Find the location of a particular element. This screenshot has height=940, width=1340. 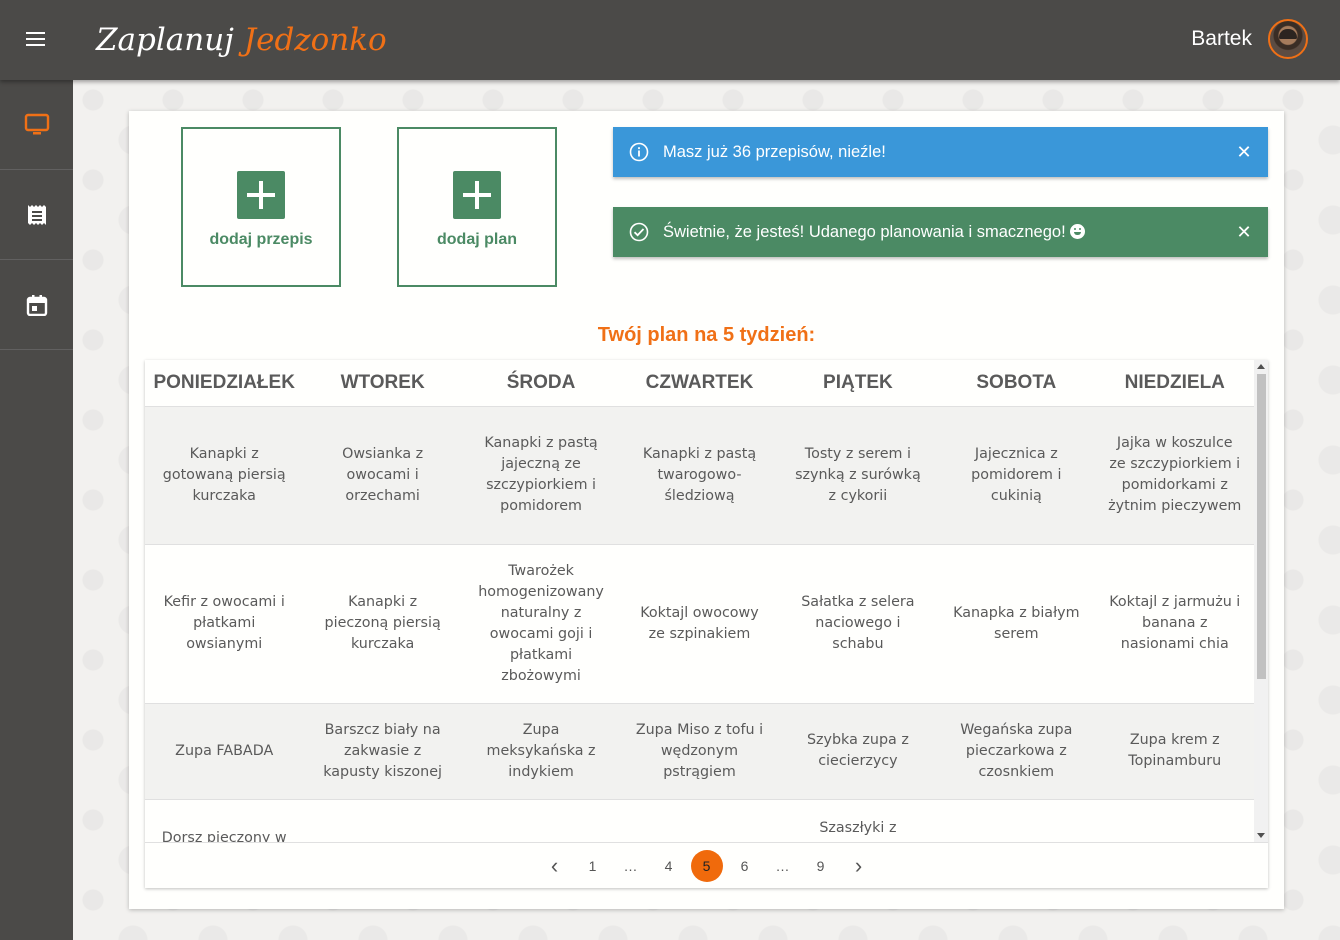

meal-cell: Szaszłyki z is located at coordinates (858, 820).